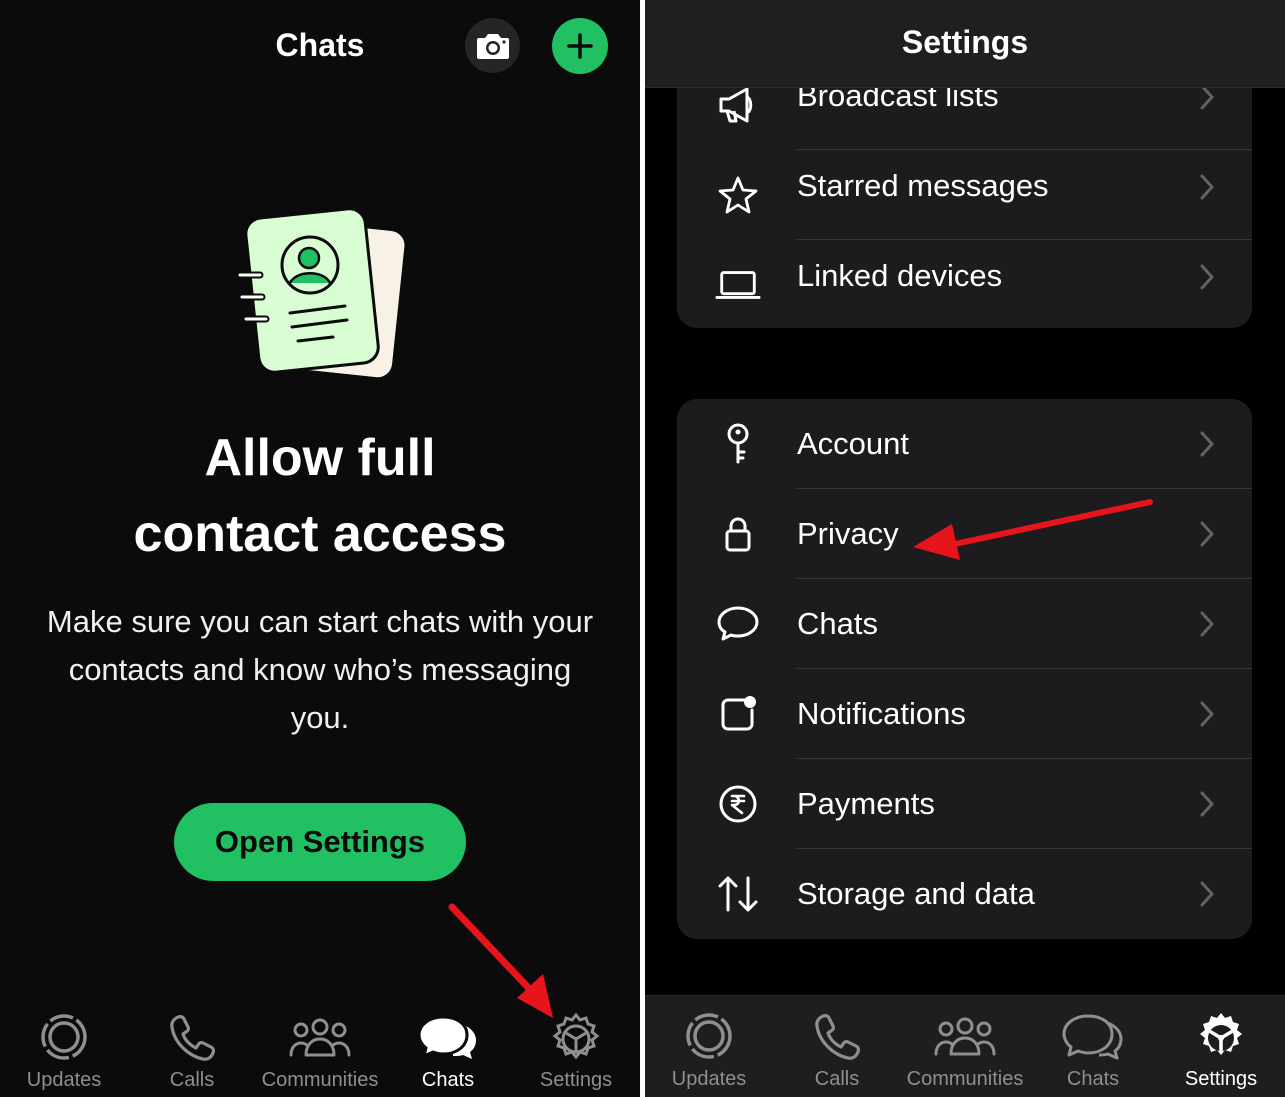 The width and height of the screenshot is (1285, 1097). I want to click on plus-icon, so click(580, 46).